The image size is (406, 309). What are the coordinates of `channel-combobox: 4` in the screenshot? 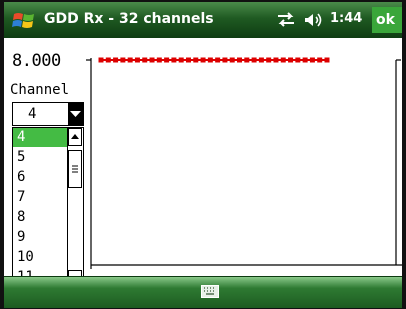 It's located at (48, 114).